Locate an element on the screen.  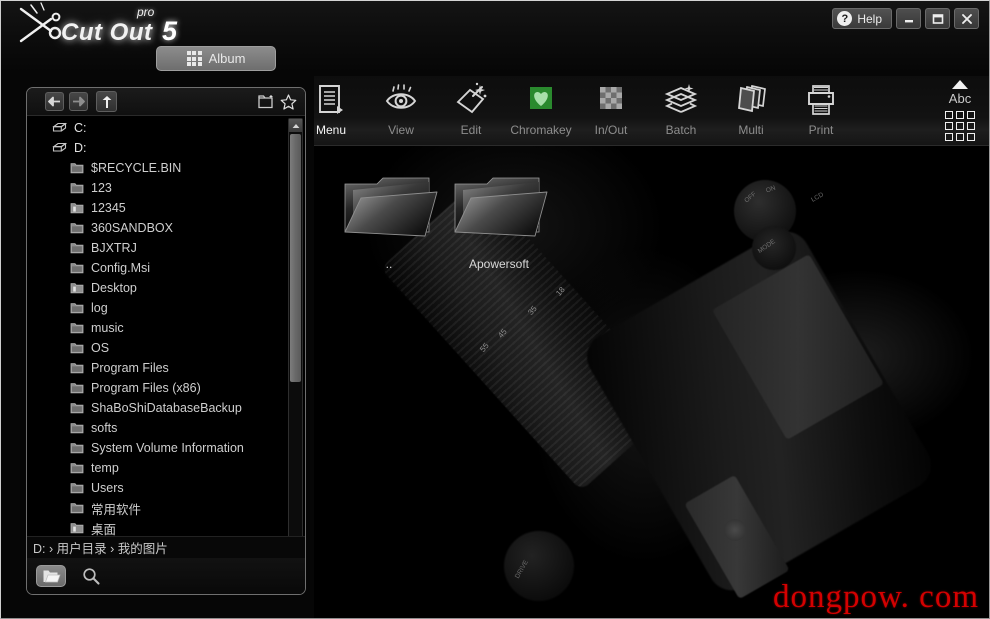
folder-item-label: Apowersoft is located at coordinates (499, 264).